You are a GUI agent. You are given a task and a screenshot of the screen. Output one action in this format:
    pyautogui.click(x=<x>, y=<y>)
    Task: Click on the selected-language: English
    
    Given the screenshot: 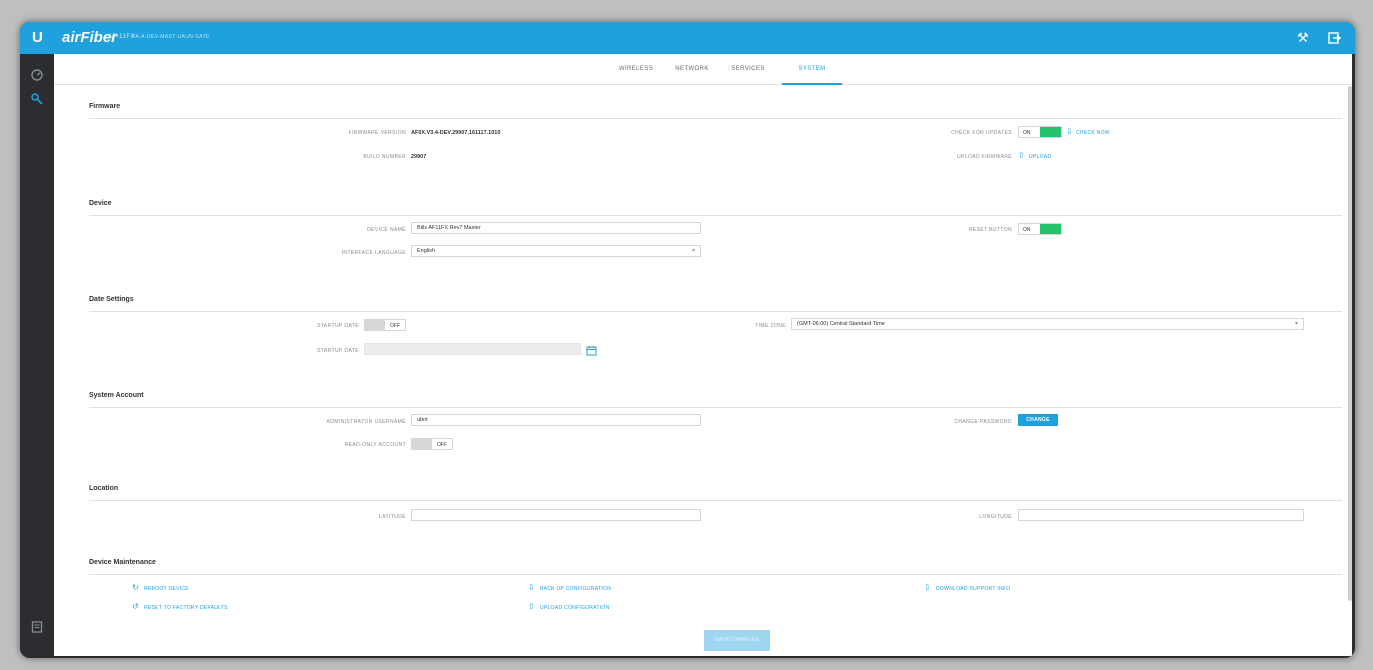 What is the action you would take?
    pyautogui.click(x=426, y=251)
    